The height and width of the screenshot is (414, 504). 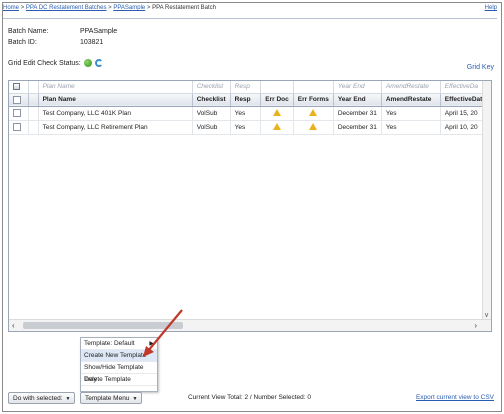 What do you see at coordinates (28, 31) in the screenshot?
I see `batch-name-label: Batch Name:` at bounding box center [28, 31].